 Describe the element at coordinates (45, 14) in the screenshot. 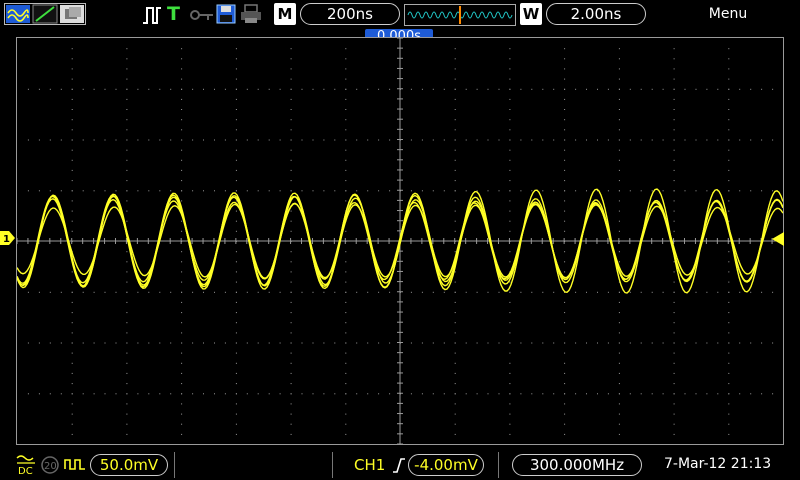

I see `acquisition-mode-icons` at that location.